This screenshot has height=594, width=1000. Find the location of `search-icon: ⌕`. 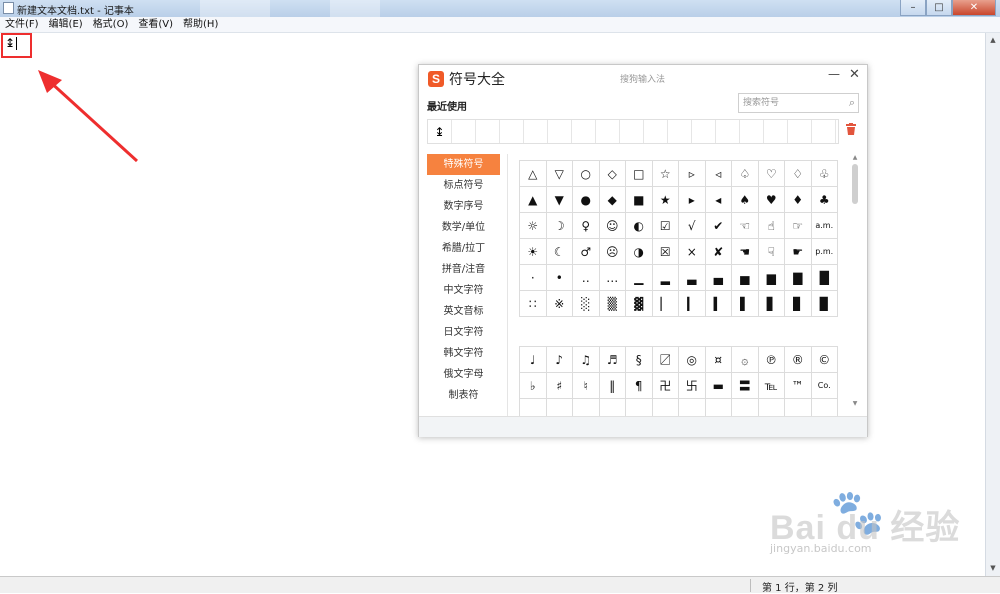

search-icon: ⌕ is located at coordinates (852, 103).